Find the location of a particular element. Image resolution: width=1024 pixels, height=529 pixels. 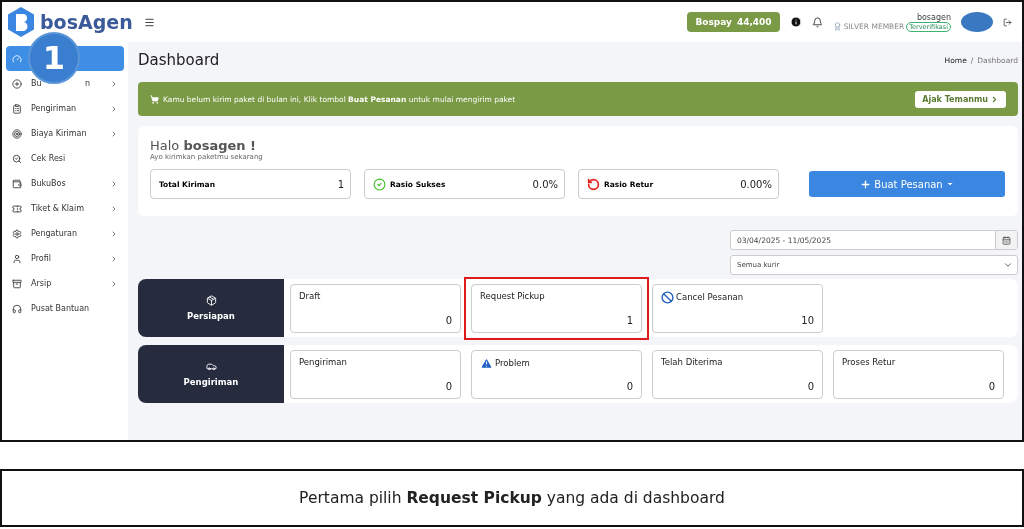

page-title: Dashboard is located at coordinates (179, 60).